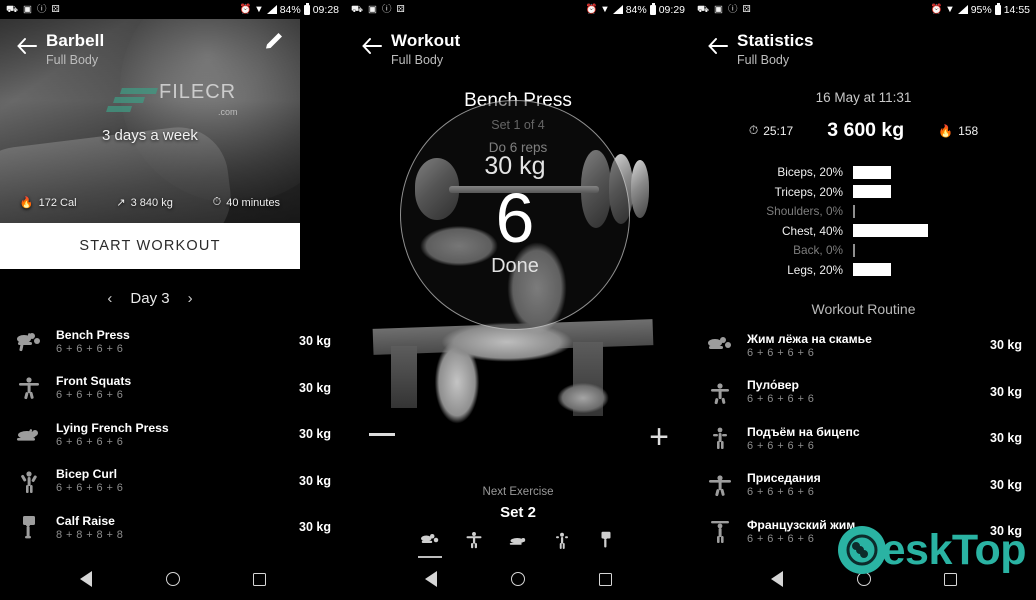 The height and width of the screenshot is (600, 1036). I want to click on exercise-info: Подъём на бицепс 6 + 6 + 6 + 6, so click(864, 438).